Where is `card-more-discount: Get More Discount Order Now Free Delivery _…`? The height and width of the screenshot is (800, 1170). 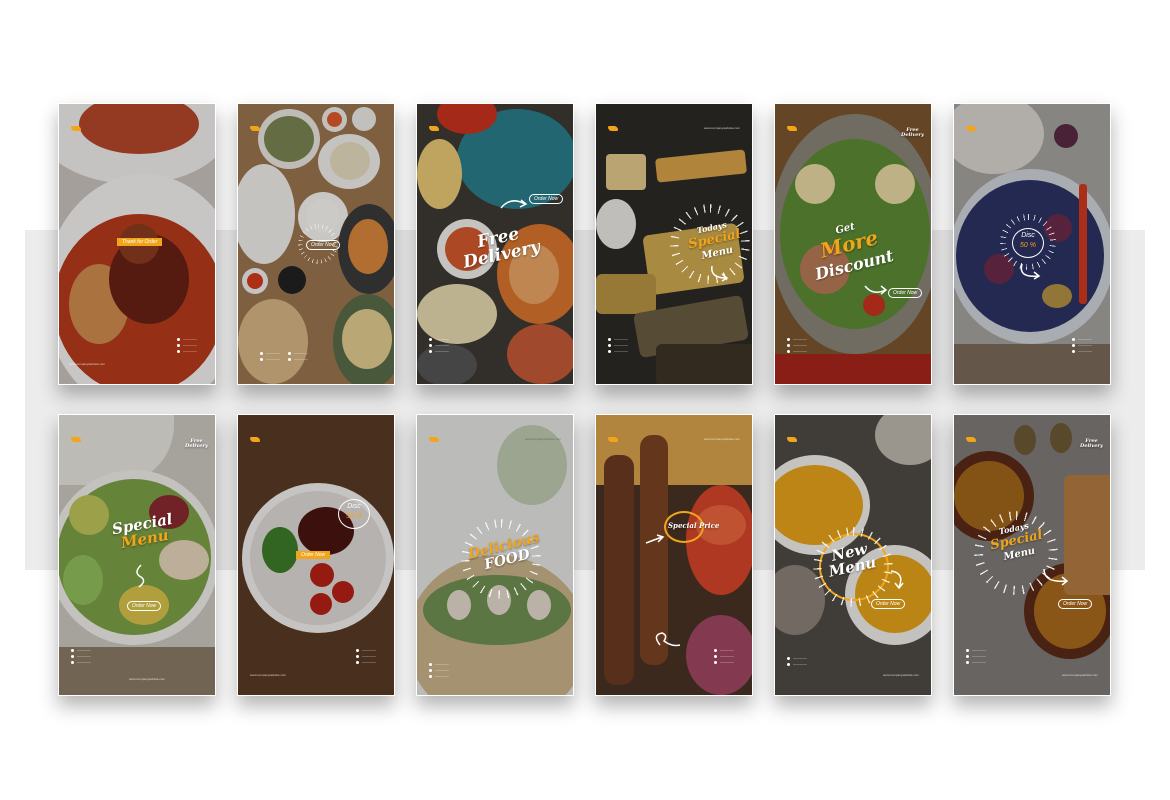
card-more-discount: Get More Discount Order Now Free Delivery _… is located at coordinates (853, 244).